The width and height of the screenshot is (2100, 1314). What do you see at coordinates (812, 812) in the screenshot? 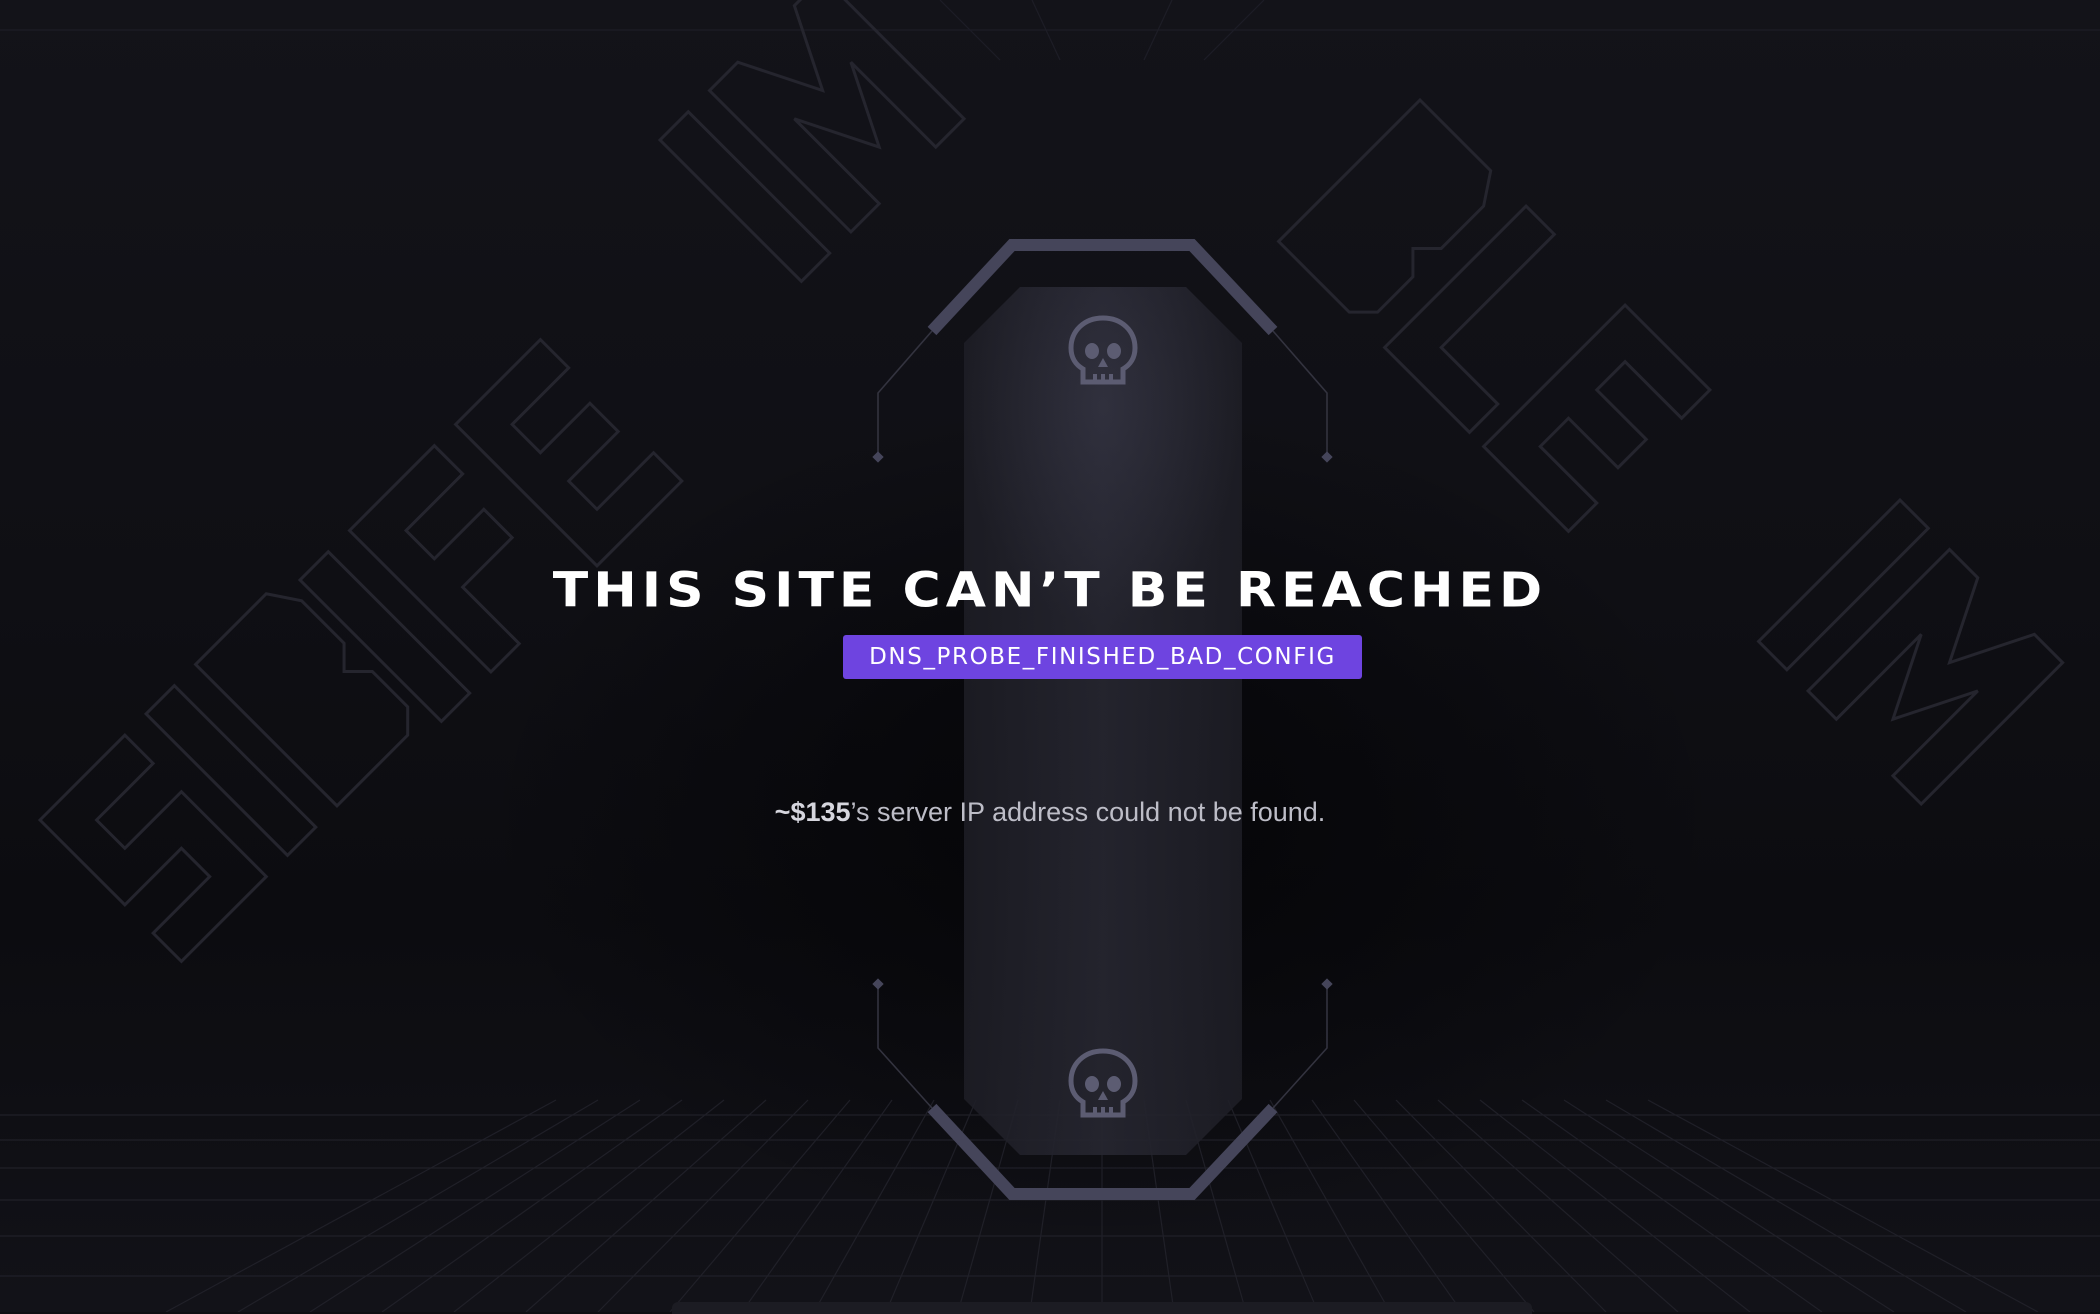
I see `host-name: ~$135` at bounding box center [812, 812].